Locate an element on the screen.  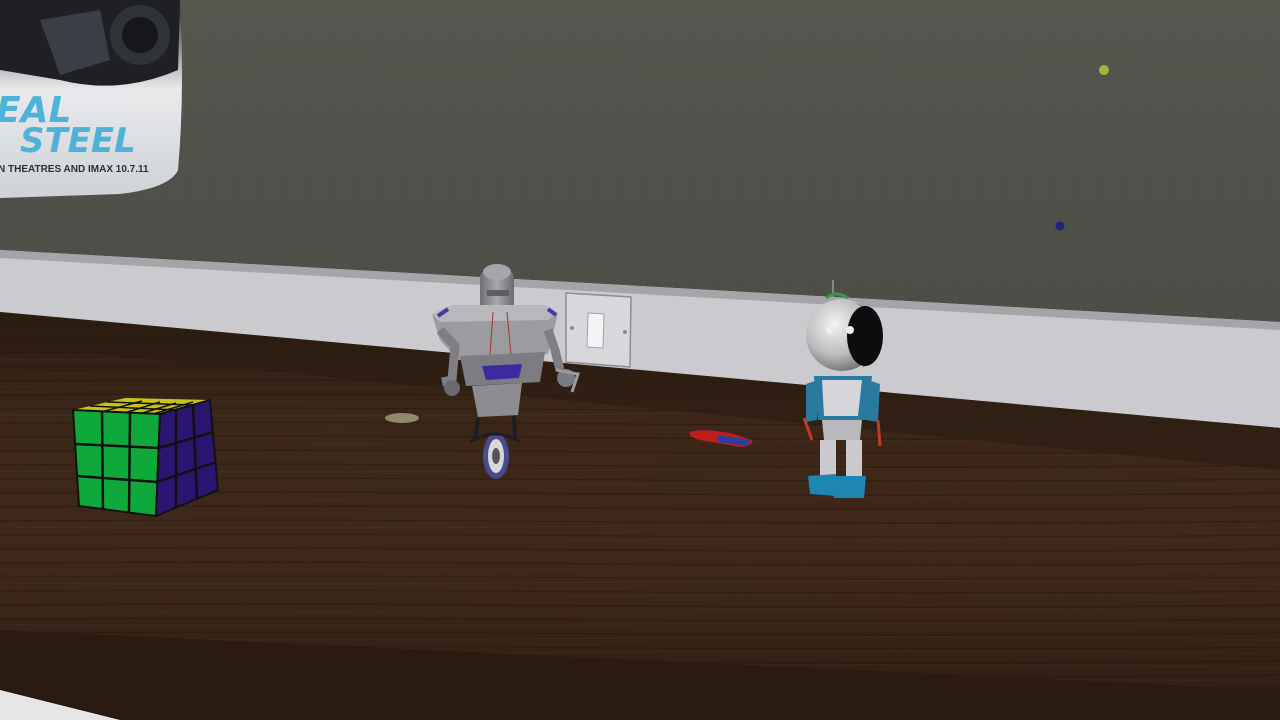
rubiks-cube is located at coordinates (145, 458).